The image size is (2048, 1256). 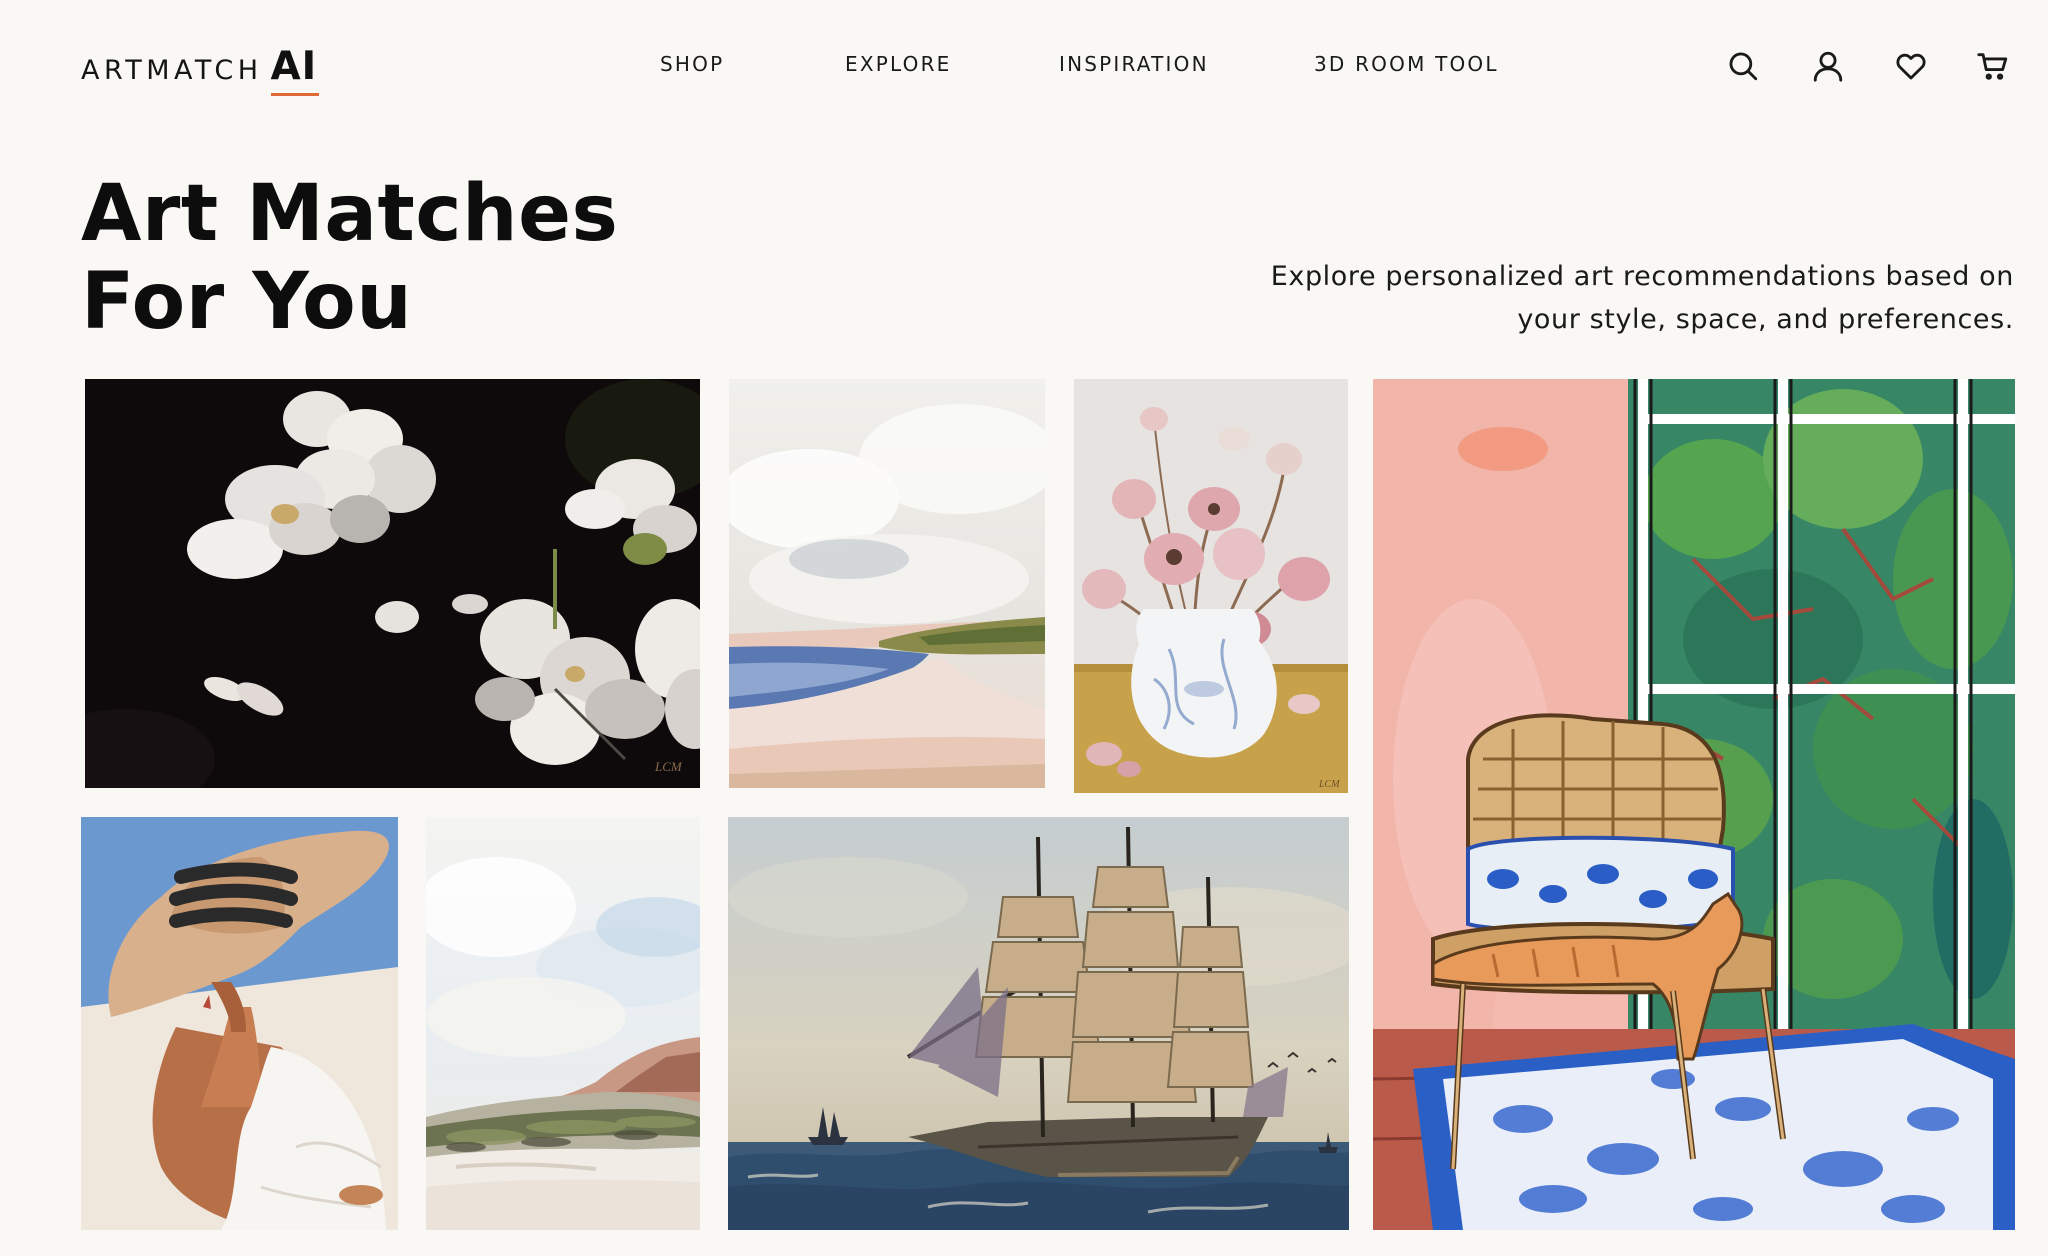 I want to click on artwork-coastal-beach, so click(x=887, y=583).